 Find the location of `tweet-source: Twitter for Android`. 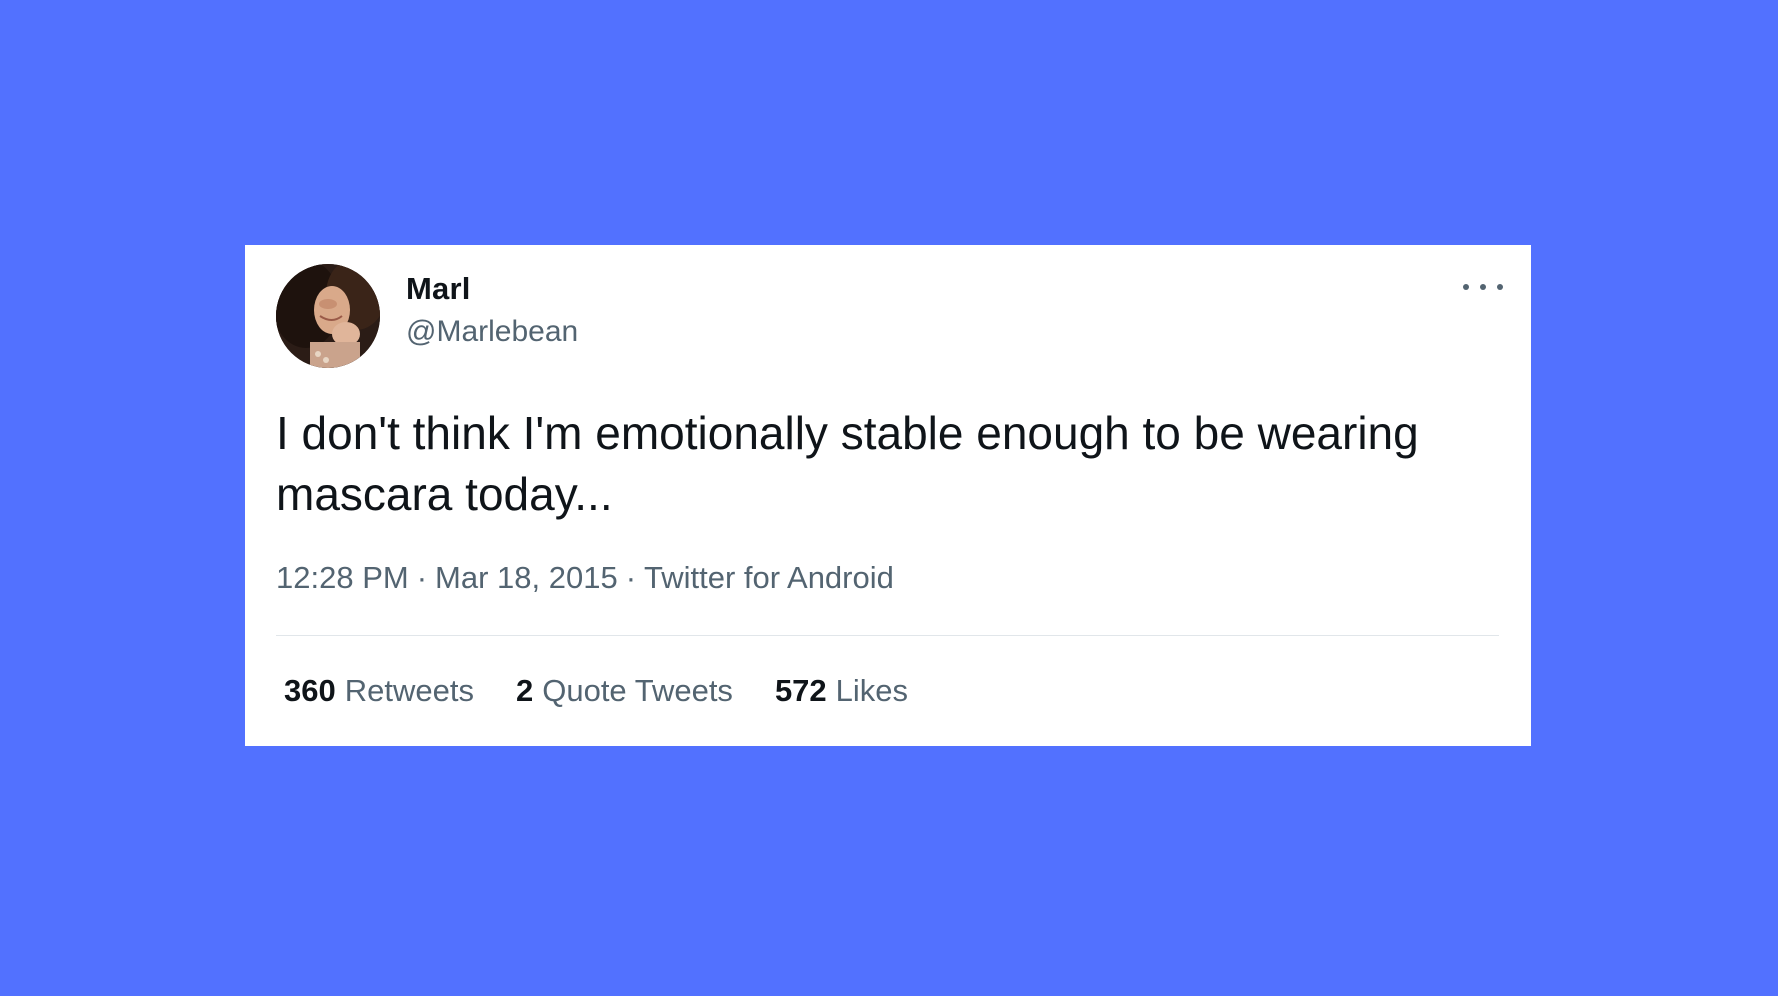

tweet-source: Twitter for Android is located at coordinates (769, 577).